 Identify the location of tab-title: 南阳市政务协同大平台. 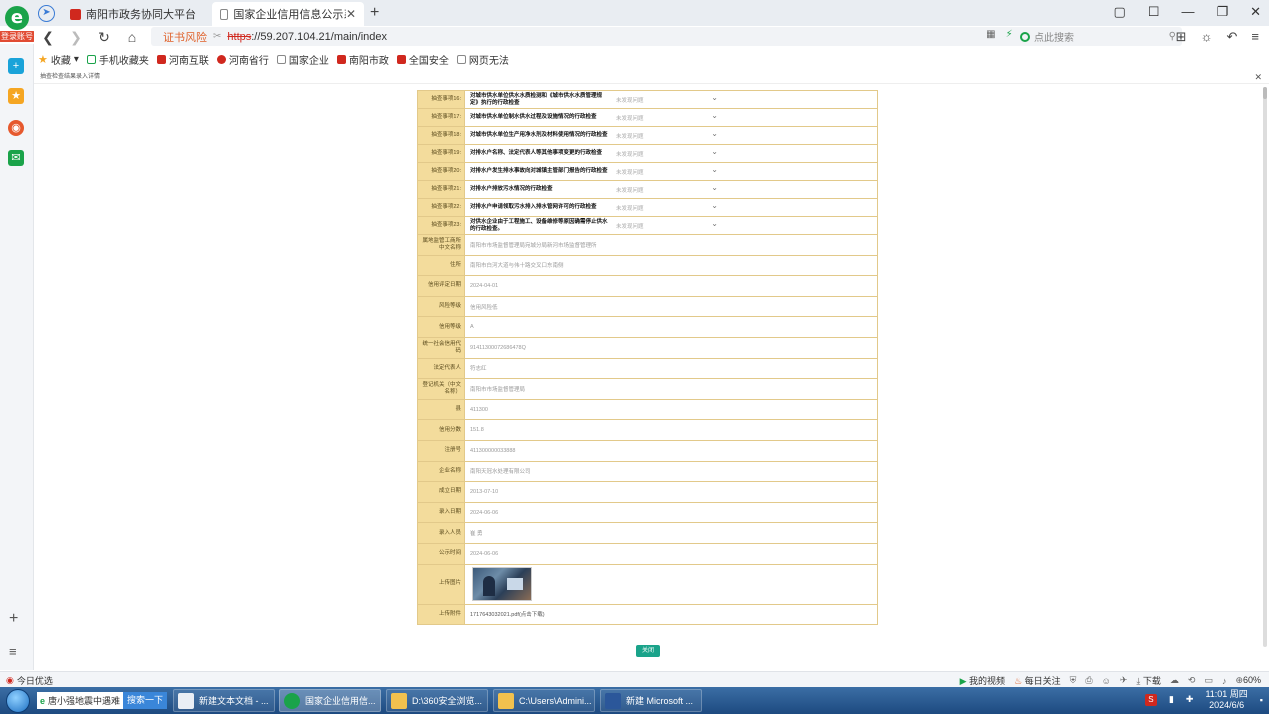
(141, 15).